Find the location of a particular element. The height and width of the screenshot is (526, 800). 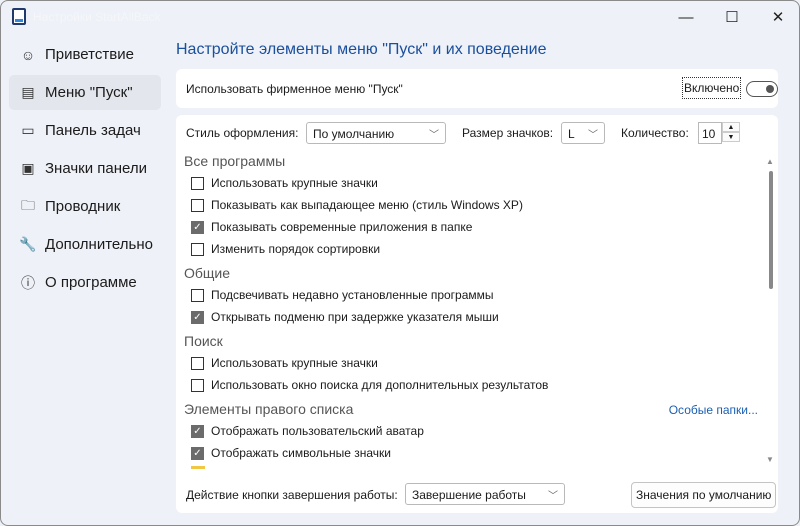

spin-down-icon: ▼ is located at coordinates (731, 137).